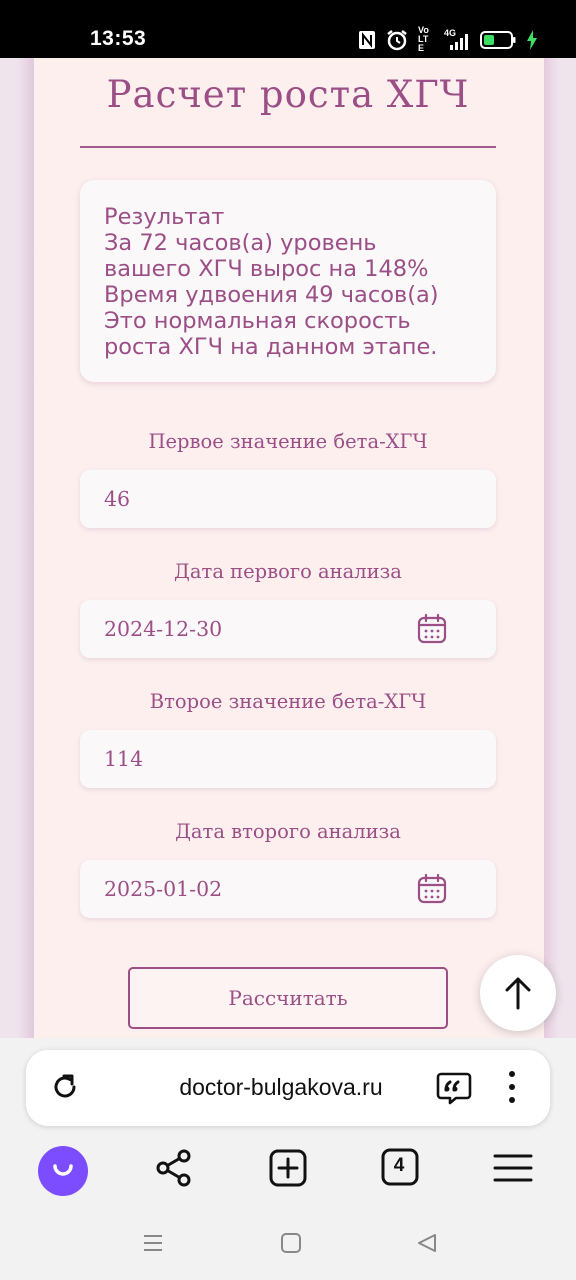 The width and height of the screenshot is (576, 1280). I want to click on page-title: Расчет роста ХГЧ, so click(288, 94).